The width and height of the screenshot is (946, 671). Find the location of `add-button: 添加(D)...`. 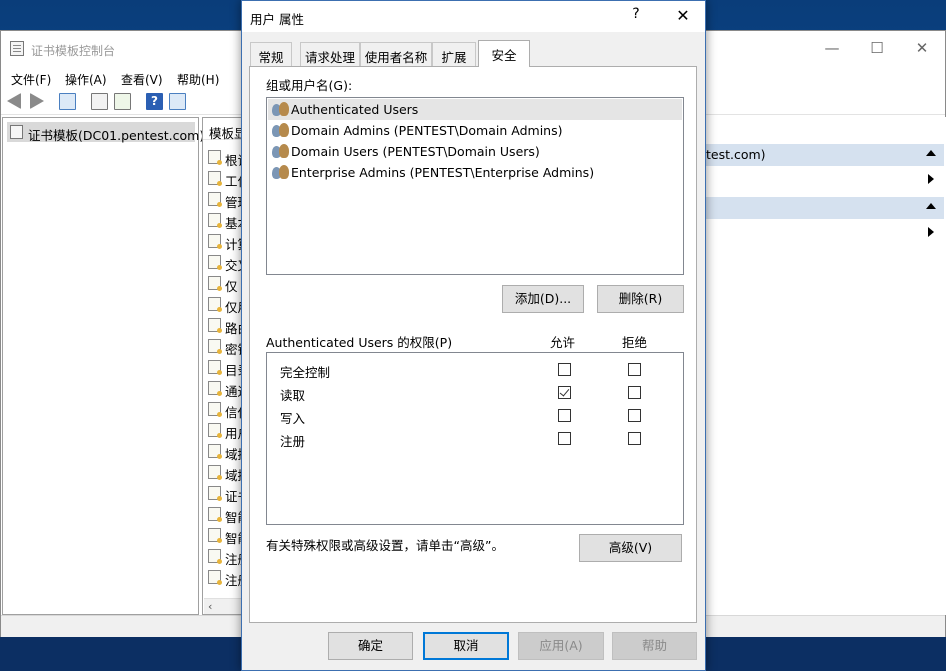

add-button: 添加(D)... is located at coordinates (543, 299).